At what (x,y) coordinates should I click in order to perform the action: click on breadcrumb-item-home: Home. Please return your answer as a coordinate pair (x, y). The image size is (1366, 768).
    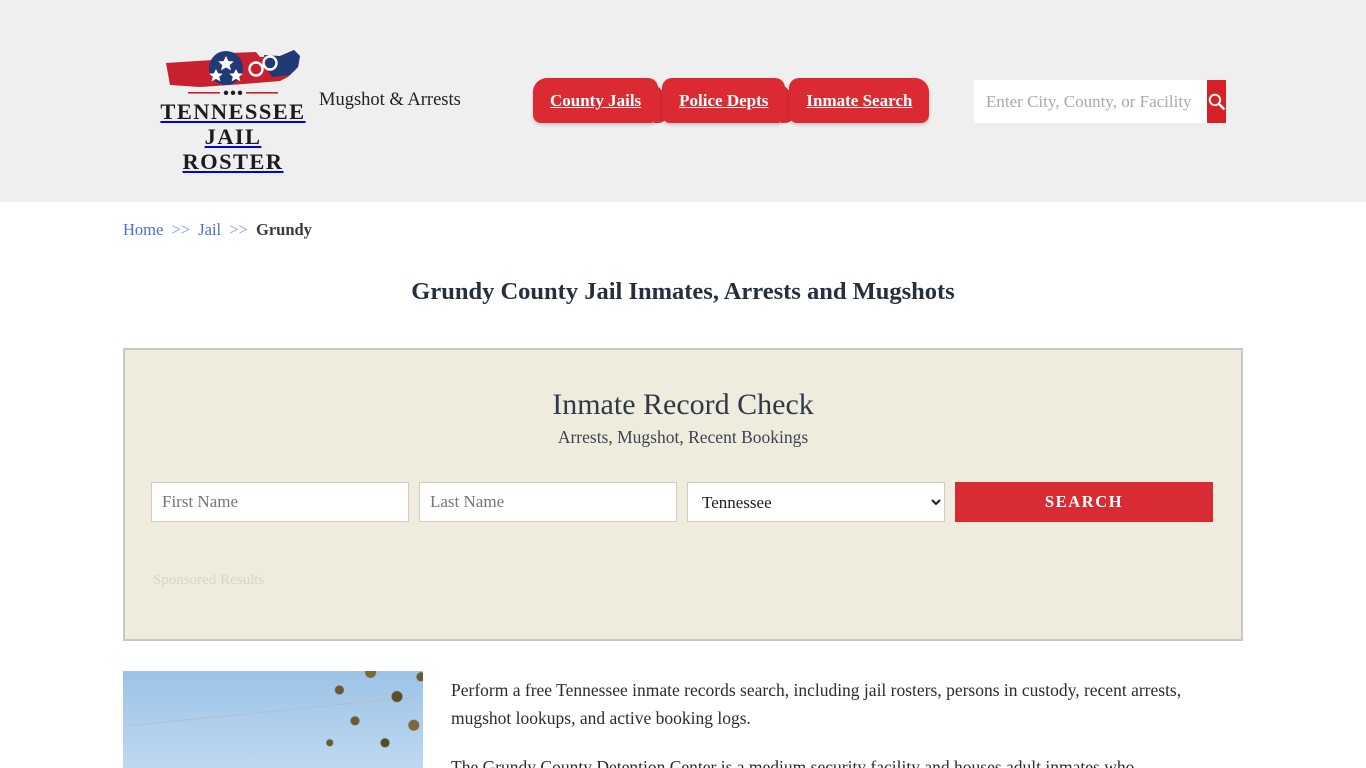
    Looking at the image, I should click on (143, 229).